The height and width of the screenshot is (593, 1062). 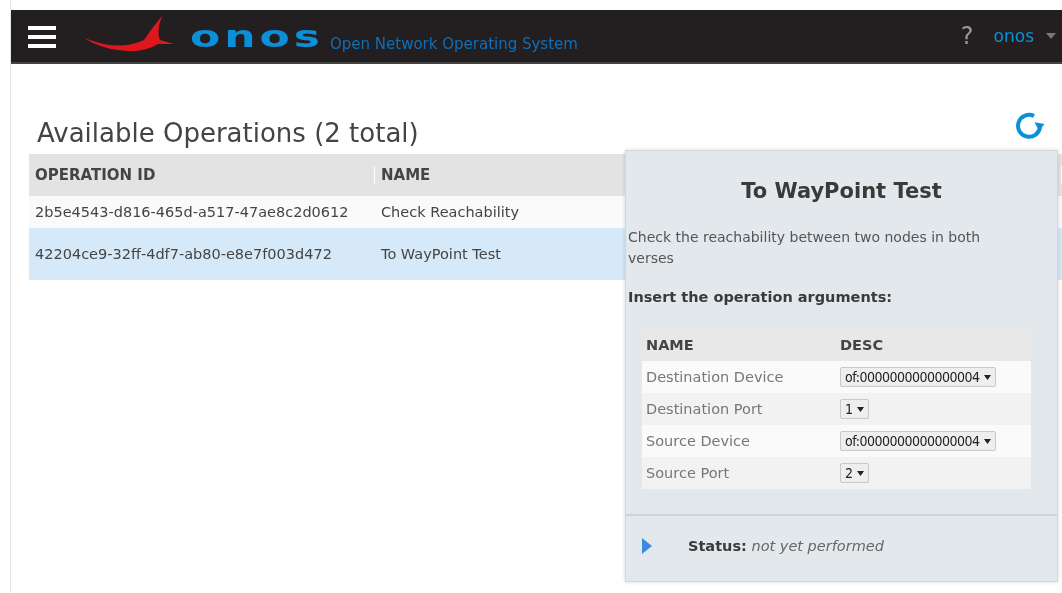 I want to click on column-header: OPERATION ID, so click(x=202, y=175).